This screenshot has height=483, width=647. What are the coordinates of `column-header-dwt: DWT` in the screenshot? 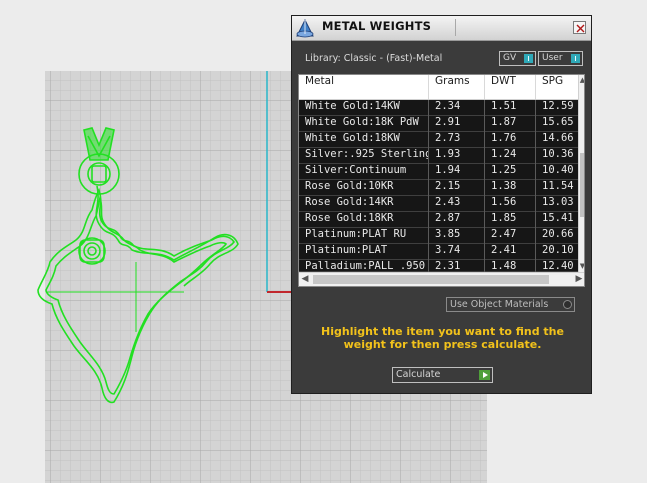 It's located at (510, 87).